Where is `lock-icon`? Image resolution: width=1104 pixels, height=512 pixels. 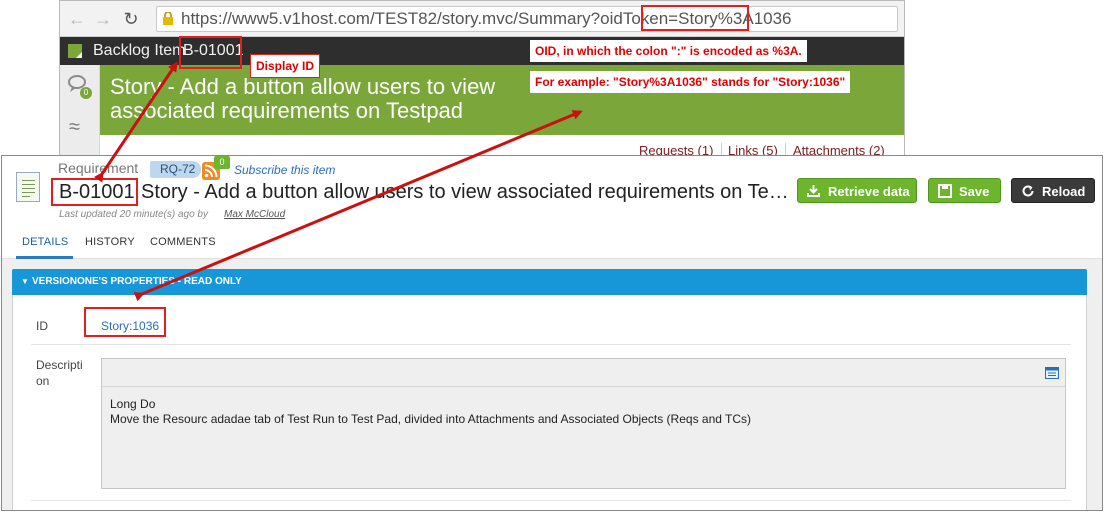
lock-icon is located at coordinates (168, 18).